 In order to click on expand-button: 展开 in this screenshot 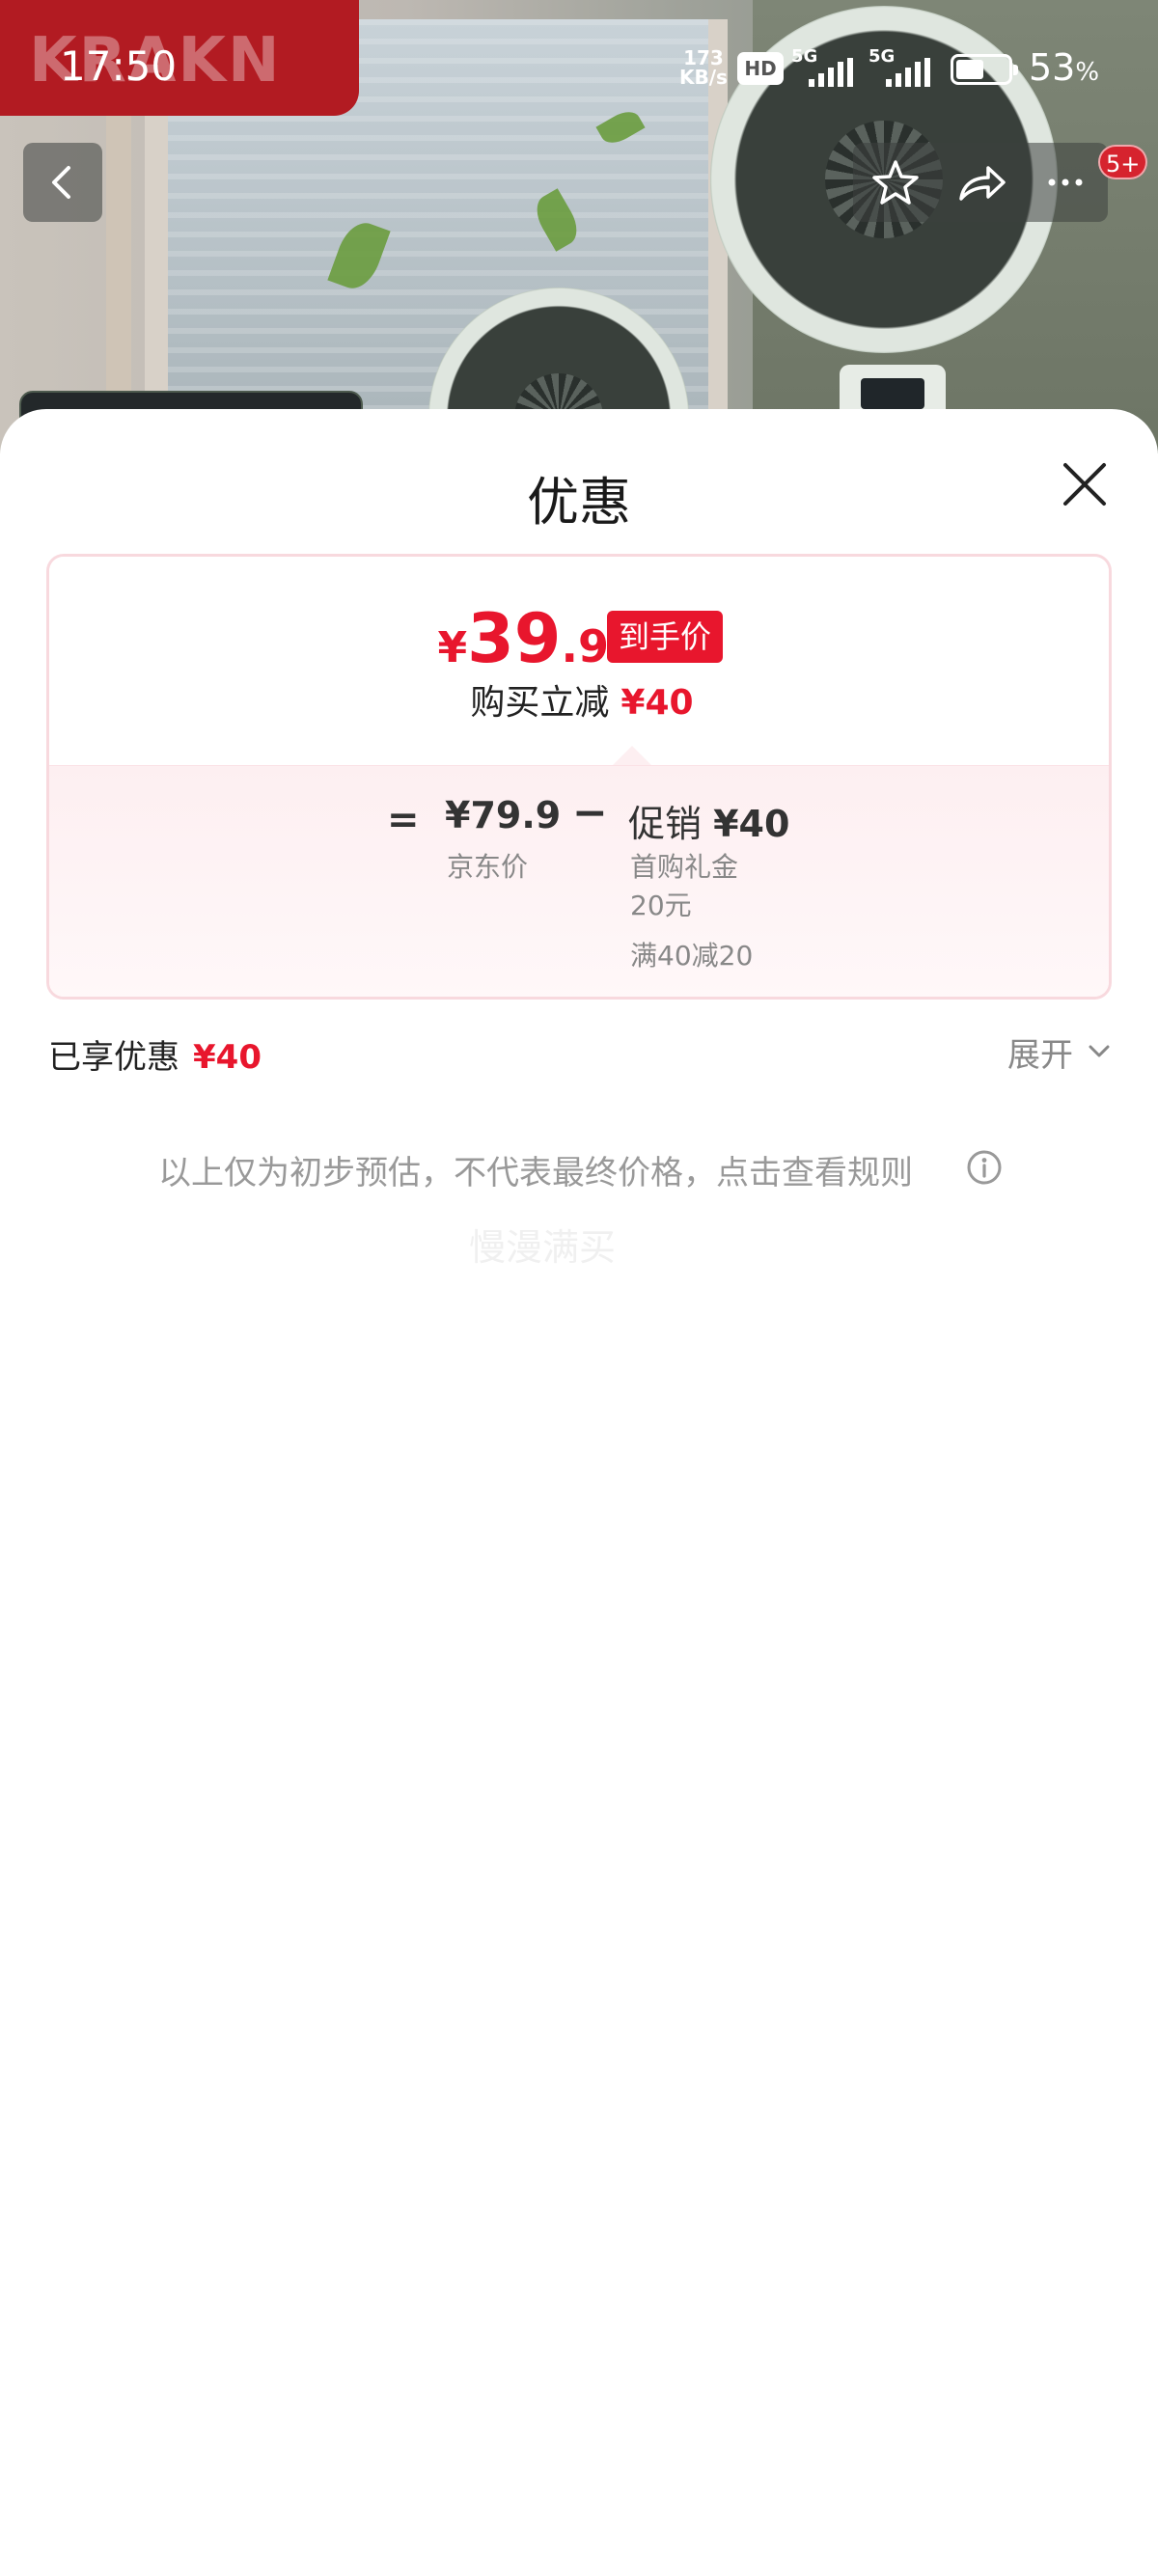, I will do `click(1040, 1052)`.